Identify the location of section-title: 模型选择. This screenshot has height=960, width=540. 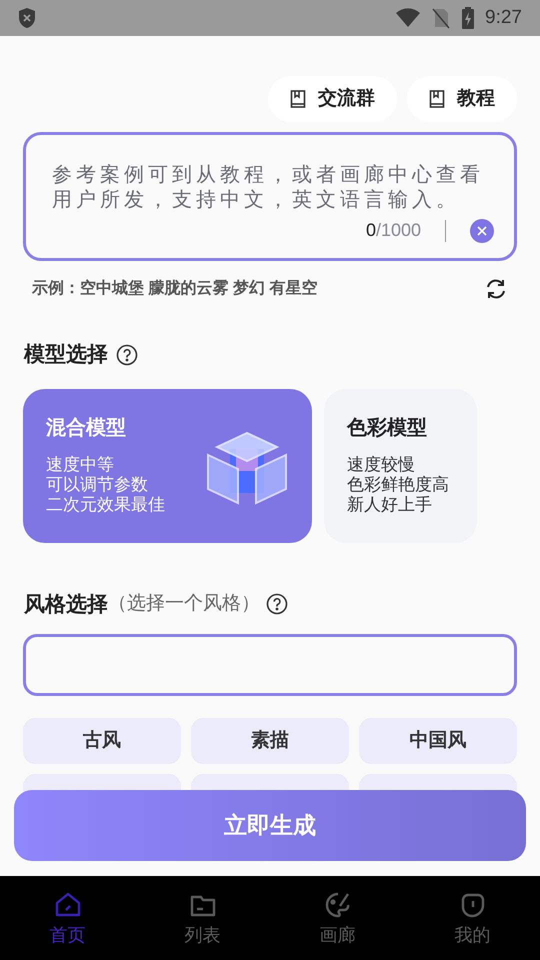
(66, 355).